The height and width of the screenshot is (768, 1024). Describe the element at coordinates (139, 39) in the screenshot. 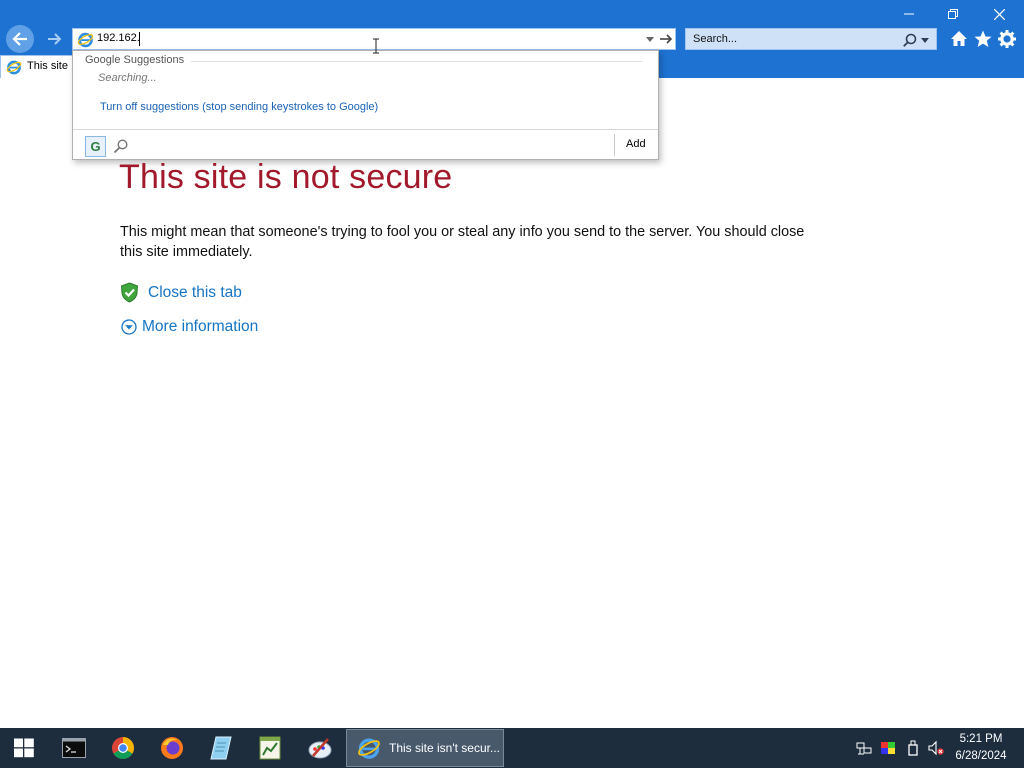

I see `text-caret` at that location.